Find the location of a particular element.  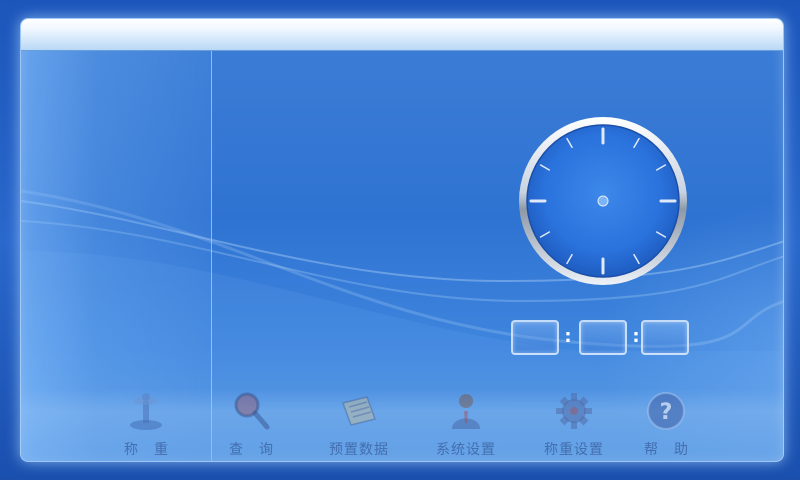

toolbar-item-system-settings: 系统设置 is located at coordinates (466, 425).